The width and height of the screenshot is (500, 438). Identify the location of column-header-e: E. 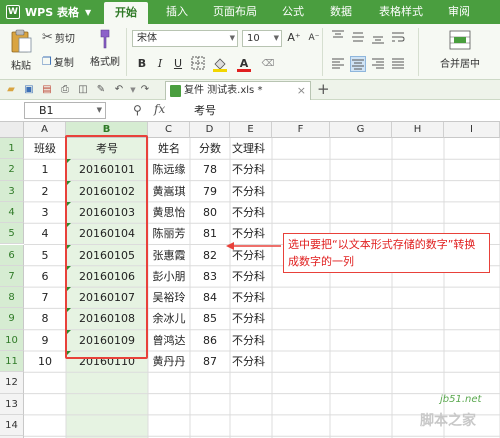
(251, 130).